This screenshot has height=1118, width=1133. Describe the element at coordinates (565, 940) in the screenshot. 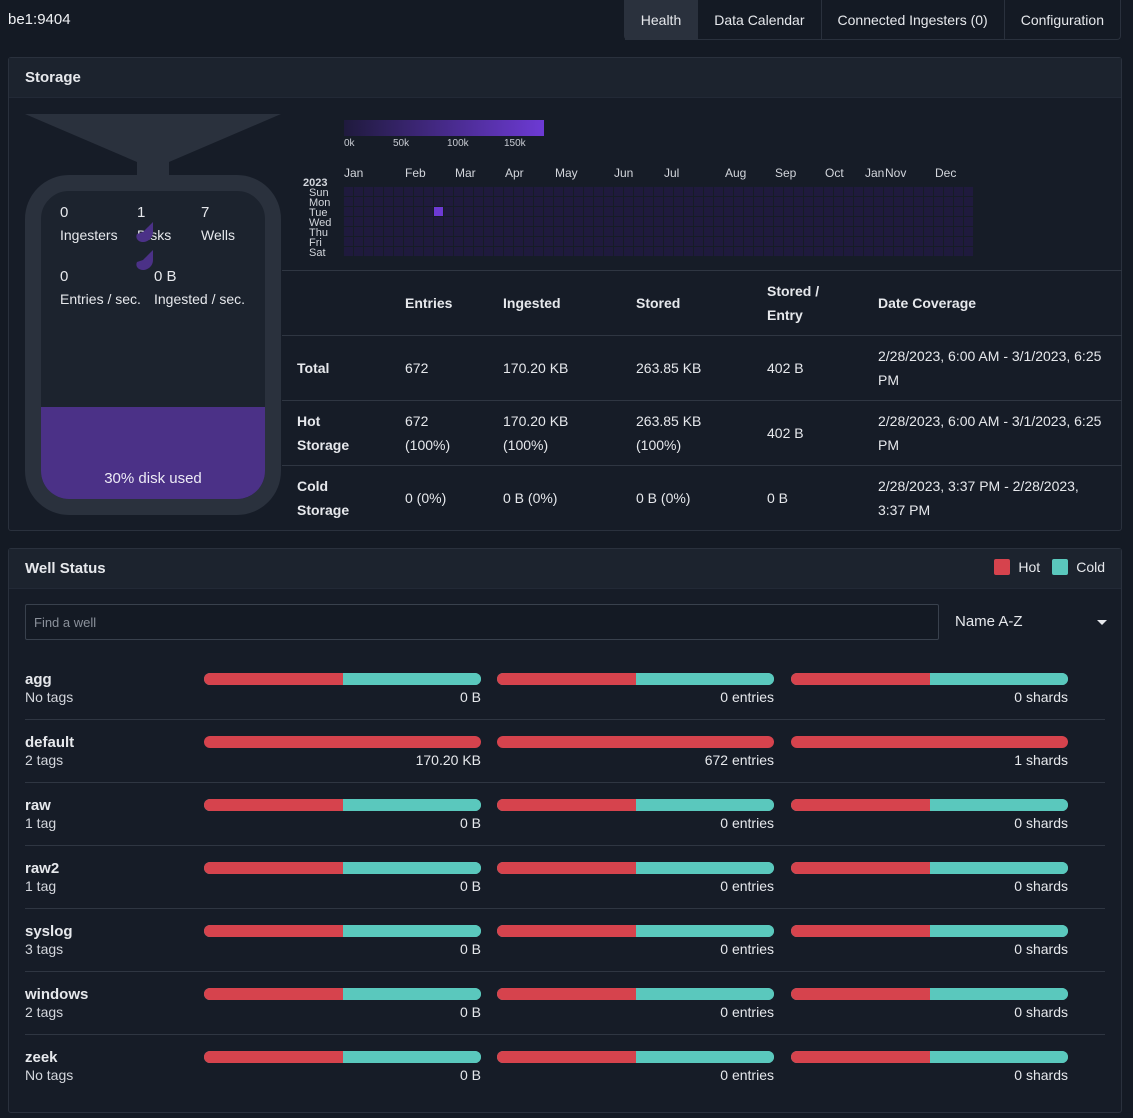

I see `well-row: syslog 3 tags 0 B 0 entries 0 shards` at that location.